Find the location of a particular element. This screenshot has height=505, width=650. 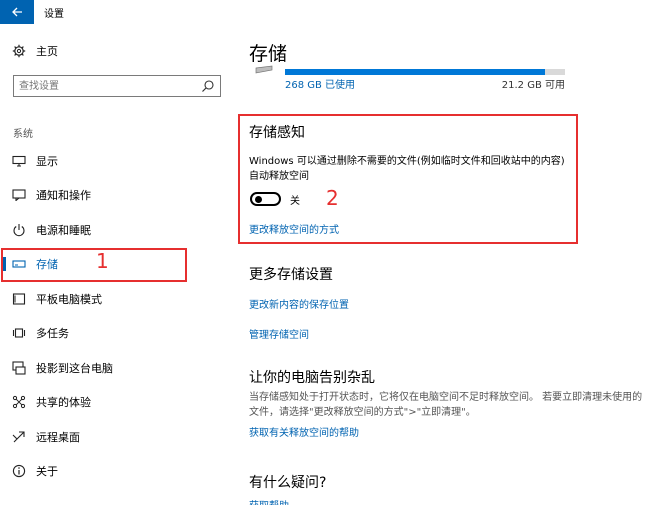

sidebar-item-label: 共享的体验 is located at coordinates (63, 402).